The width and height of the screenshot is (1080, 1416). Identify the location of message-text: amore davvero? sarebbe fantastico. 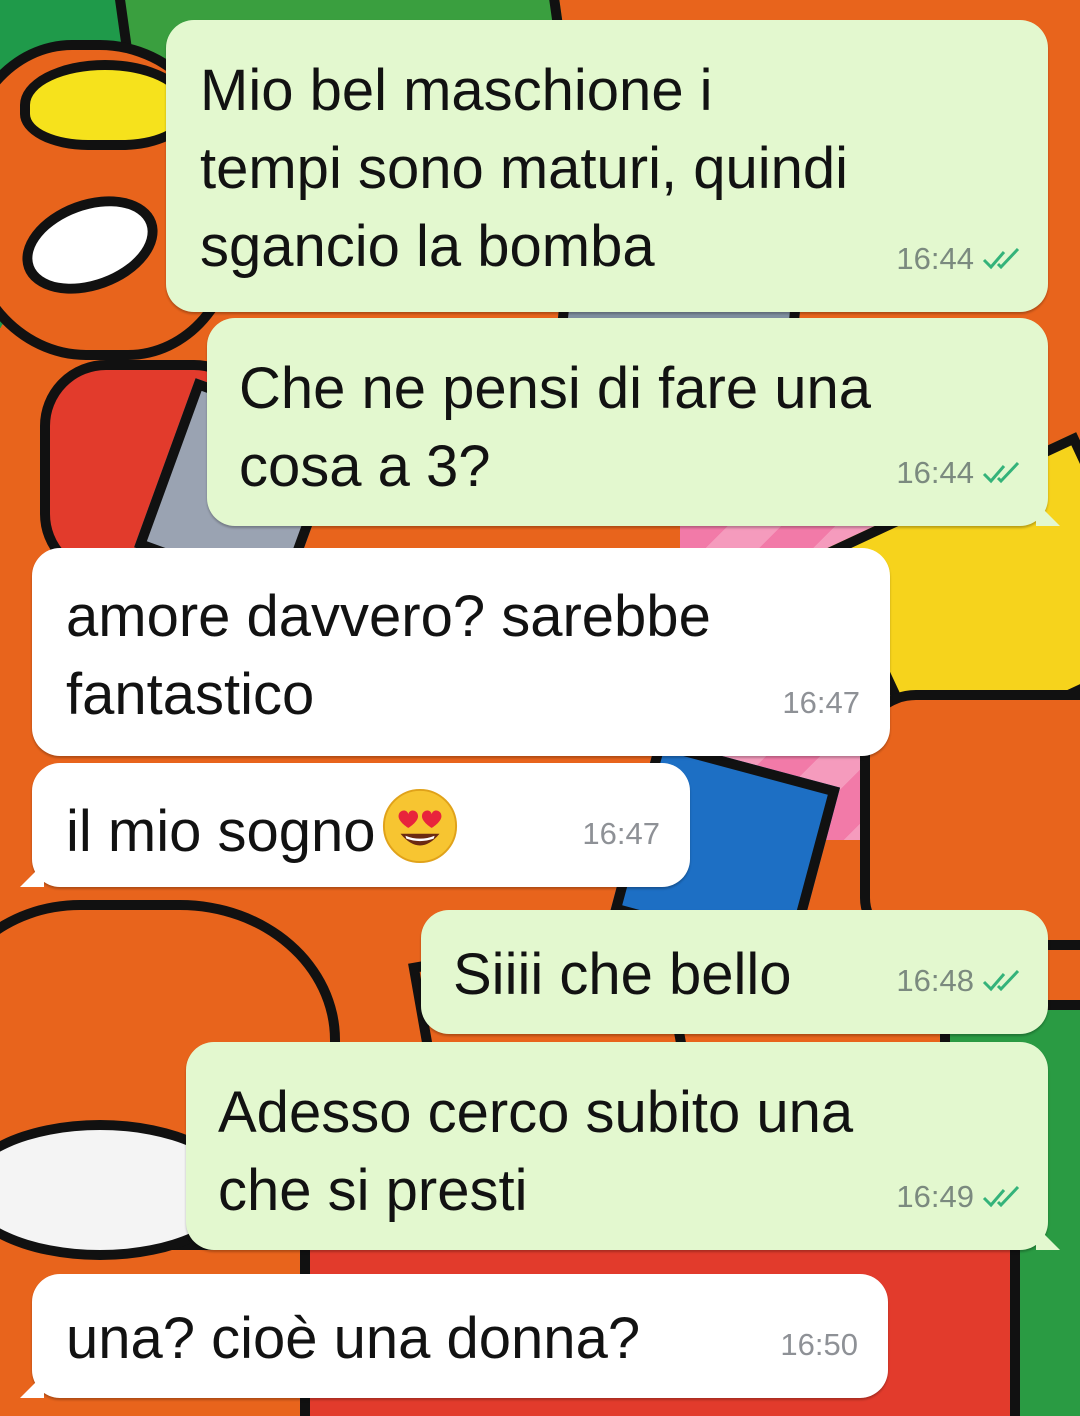
(388, 655).